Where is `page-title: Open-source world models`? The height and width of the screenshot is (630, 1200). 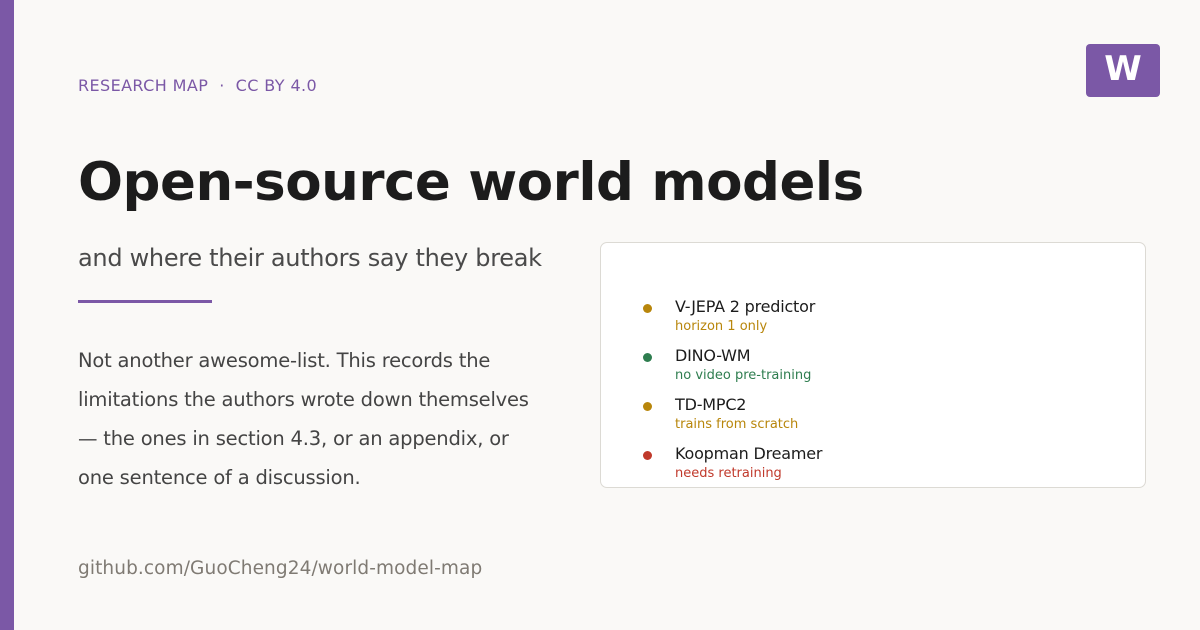 page-title: Open-source world models is located at coordinates (471, 182).